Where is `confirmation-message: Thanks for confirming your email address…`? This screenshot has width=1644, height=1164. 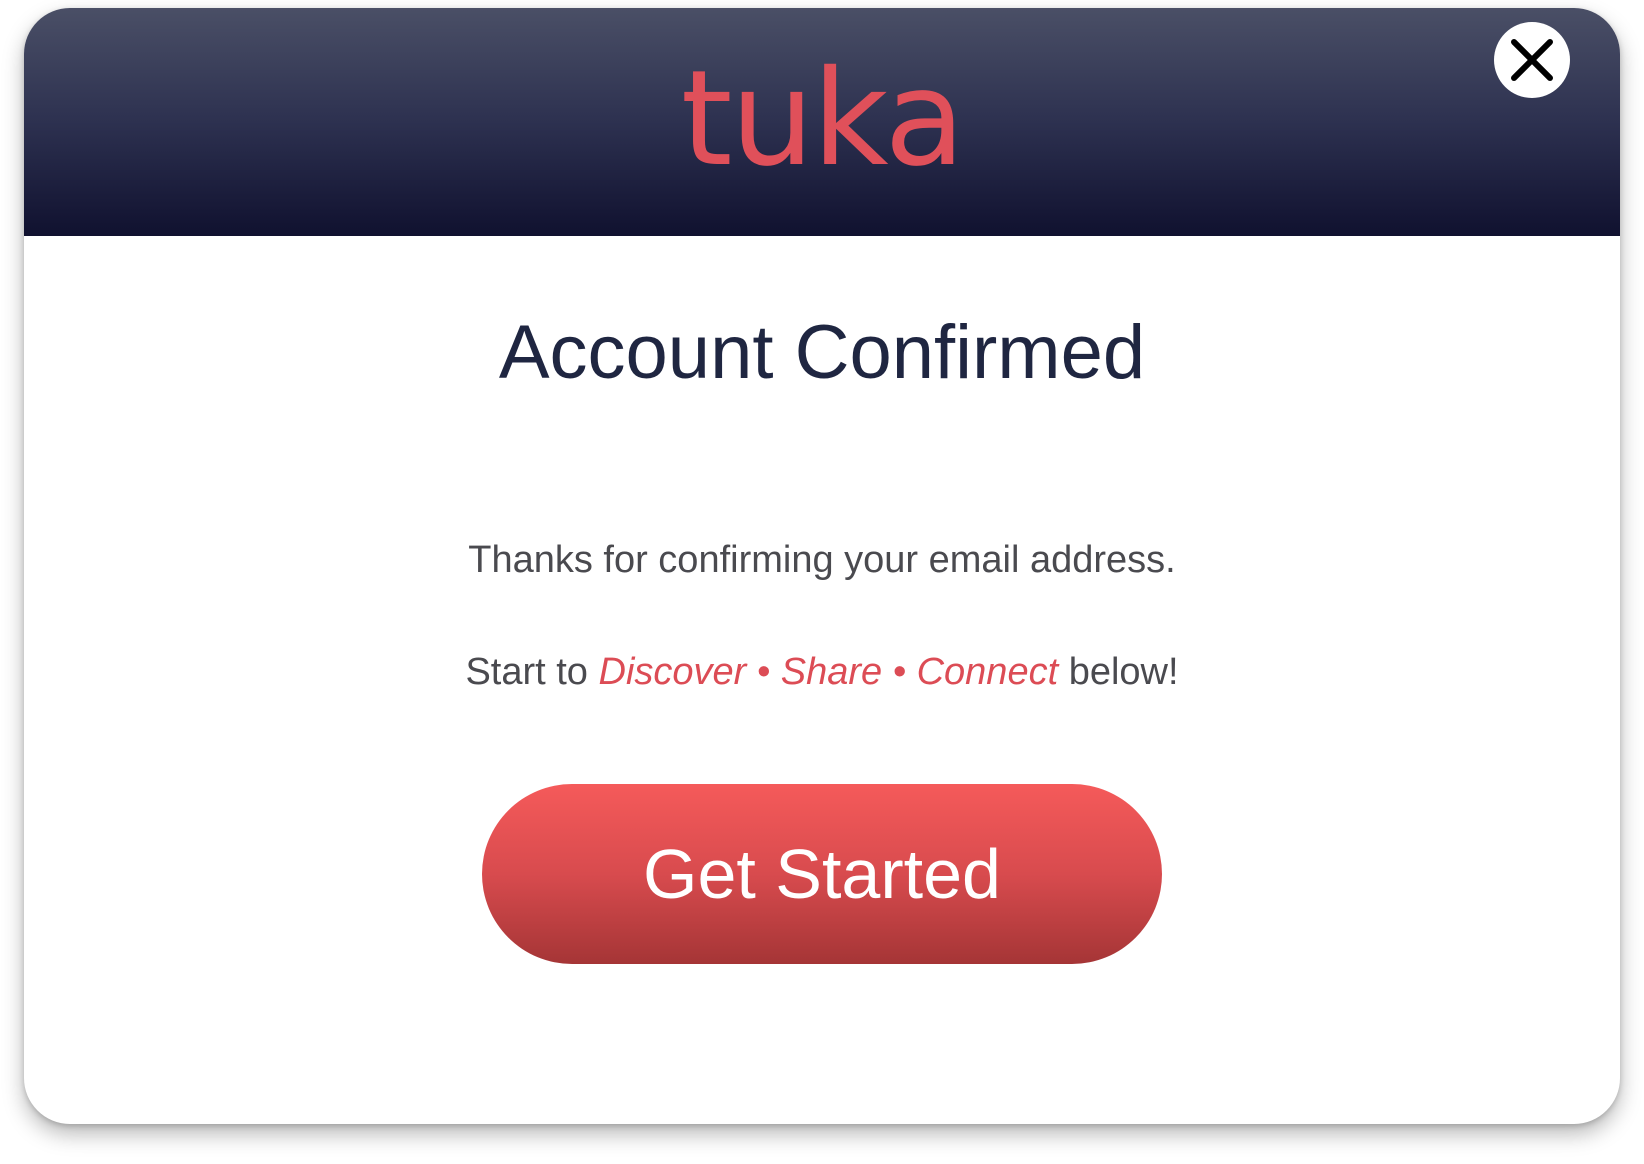 confirmation-message: Thanks for confirming your email address… is located at coordinates (822, 560).